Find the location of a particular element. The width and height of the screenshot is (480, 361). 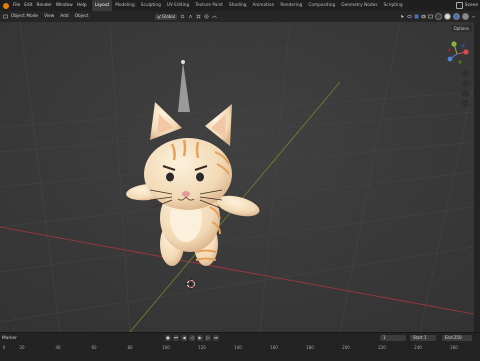

start-frame-field: Start 1 is located at coordinates (423, 338).